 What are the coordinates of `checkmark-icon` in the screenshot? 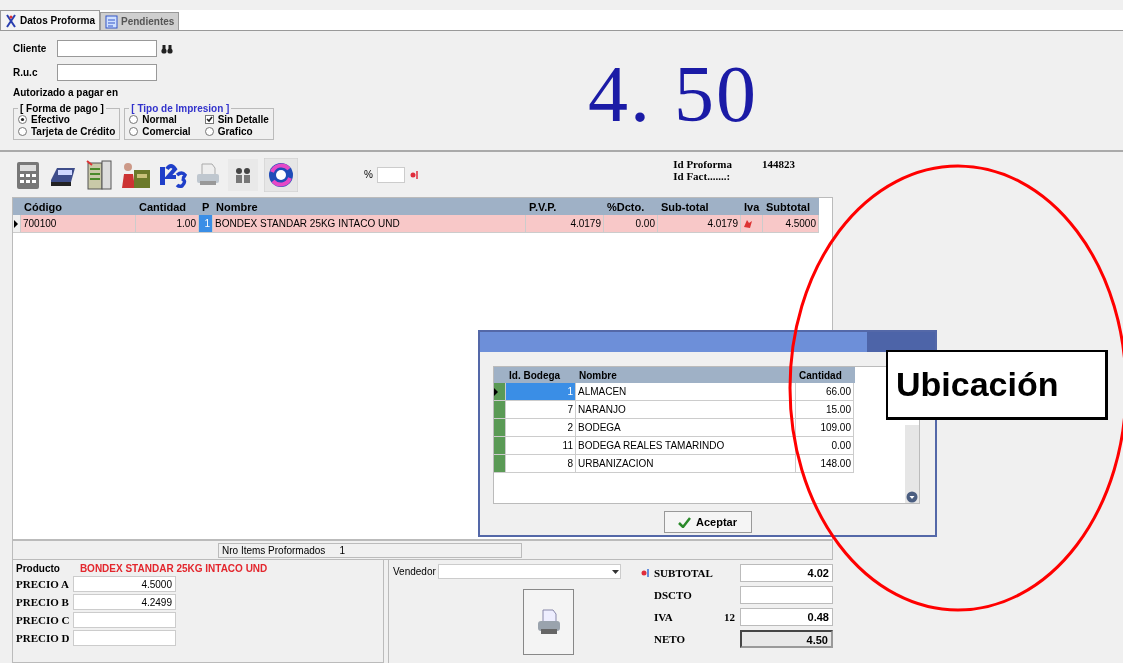 It's located at (684, 522).